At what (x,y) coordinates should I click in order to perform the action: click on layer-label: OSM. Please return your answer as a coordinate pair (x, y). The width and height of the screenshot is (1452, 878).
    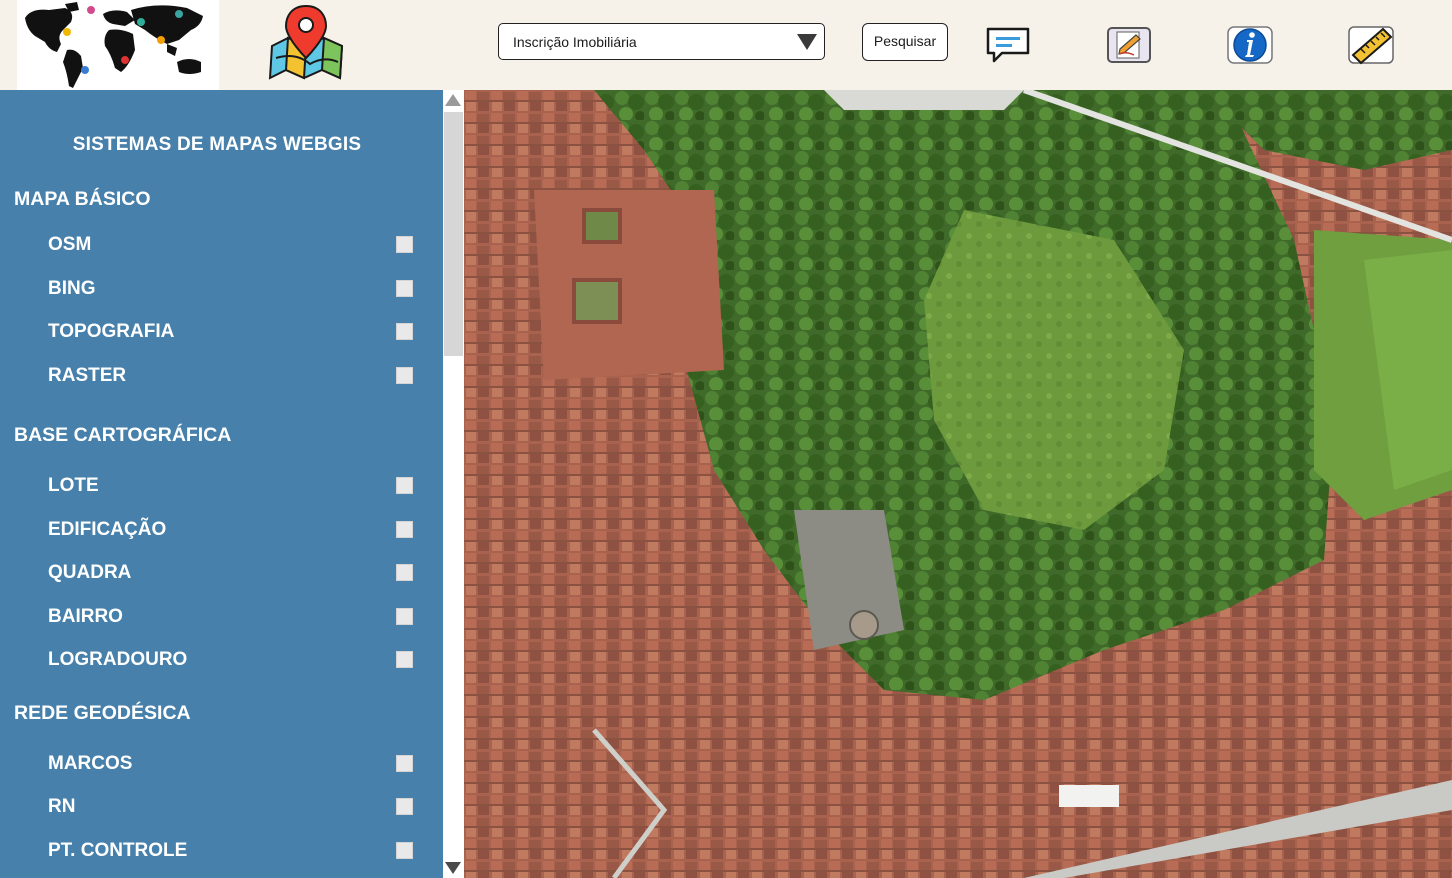
    Looking at the image, I should click on (70, 244).